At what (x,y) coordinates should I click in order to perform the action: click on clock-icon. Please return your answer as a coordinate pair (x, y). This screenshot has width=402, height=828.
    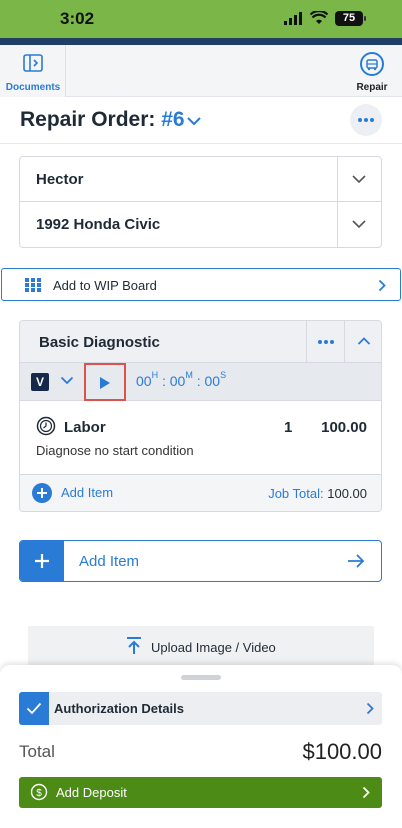
    Looking at the image, I should click on (46, 426).